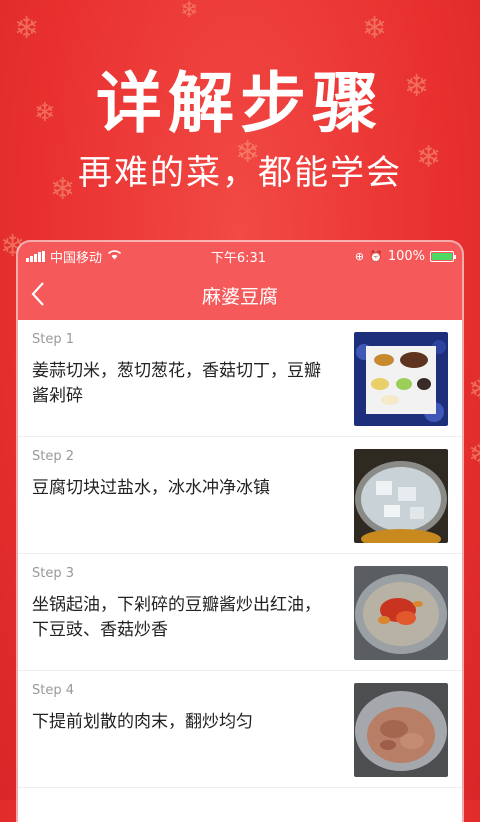 This screenshot has height=822, width=480. I want to click on status-bar: 中国移动 下午6:31 ⊕ ⏰ 100%, so click(240, 256).